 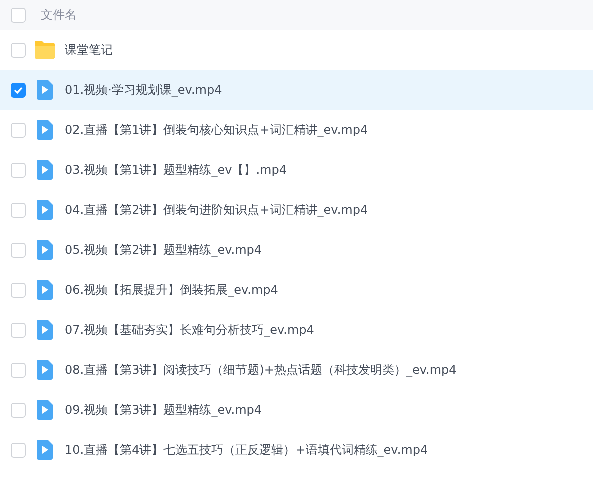 I want to click on file-name: 06.视频【拓展提升】倒装拓展_ev.mp4, so click(x=171, y=290).